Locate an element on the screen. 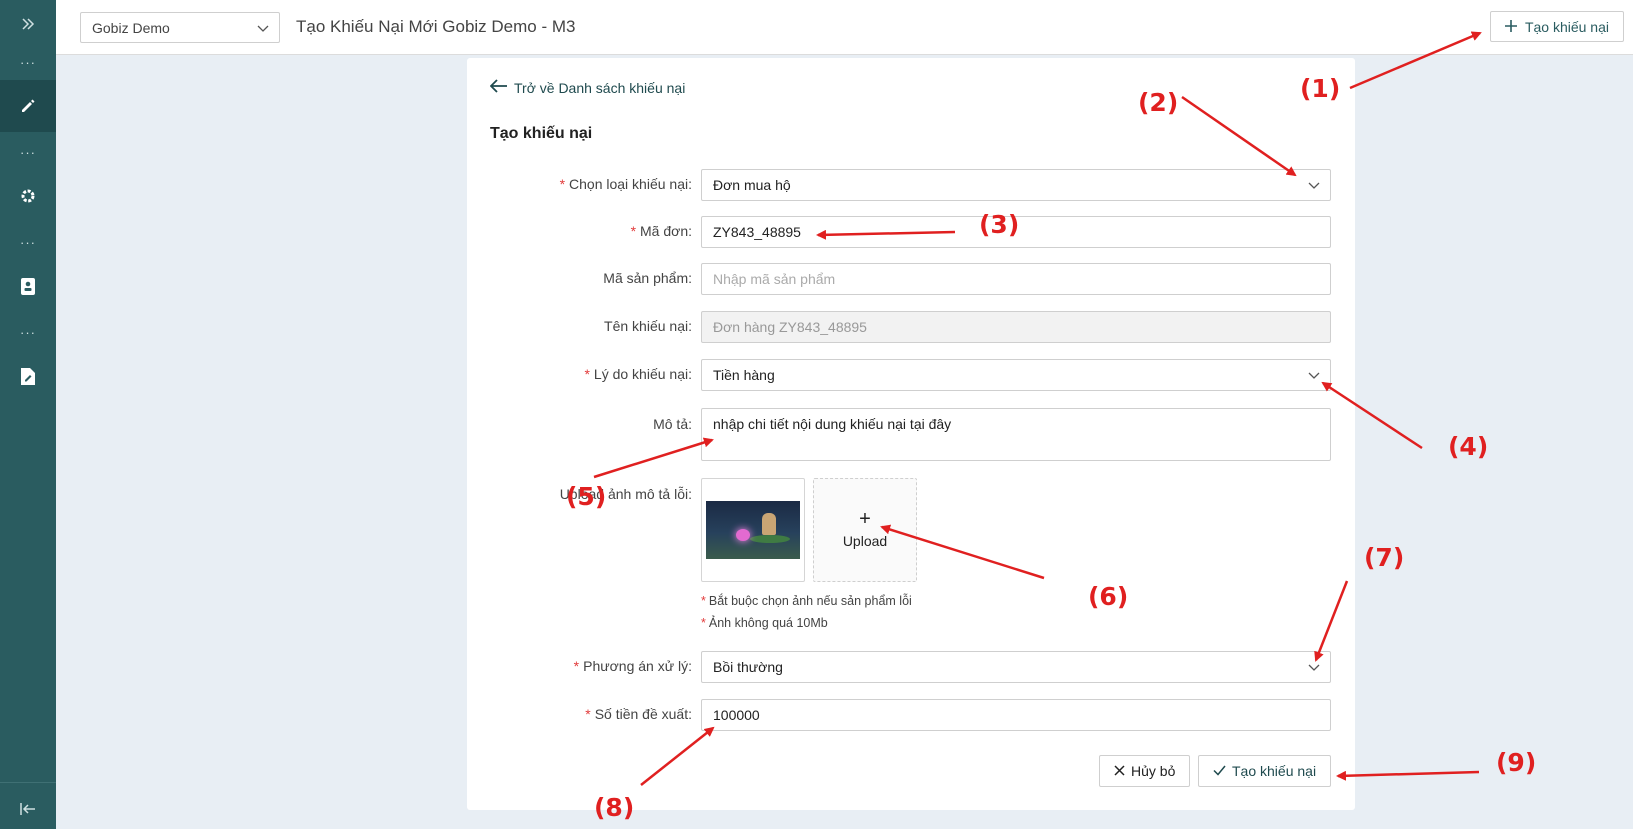  annotation-2: (2) is located at coordinates (1158, 102).